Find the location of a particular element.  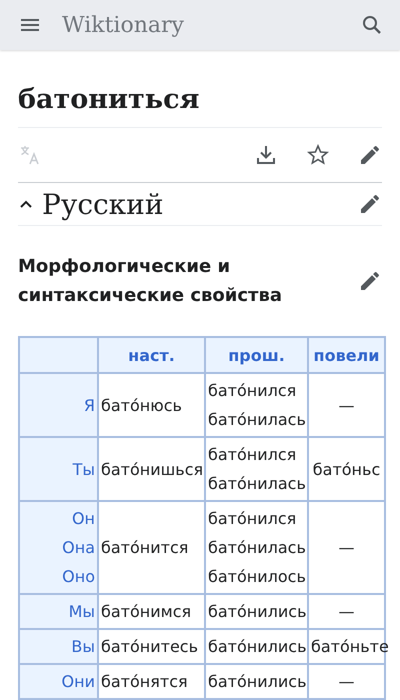

pronoun-link: Он is located at coordinates (58, 518).